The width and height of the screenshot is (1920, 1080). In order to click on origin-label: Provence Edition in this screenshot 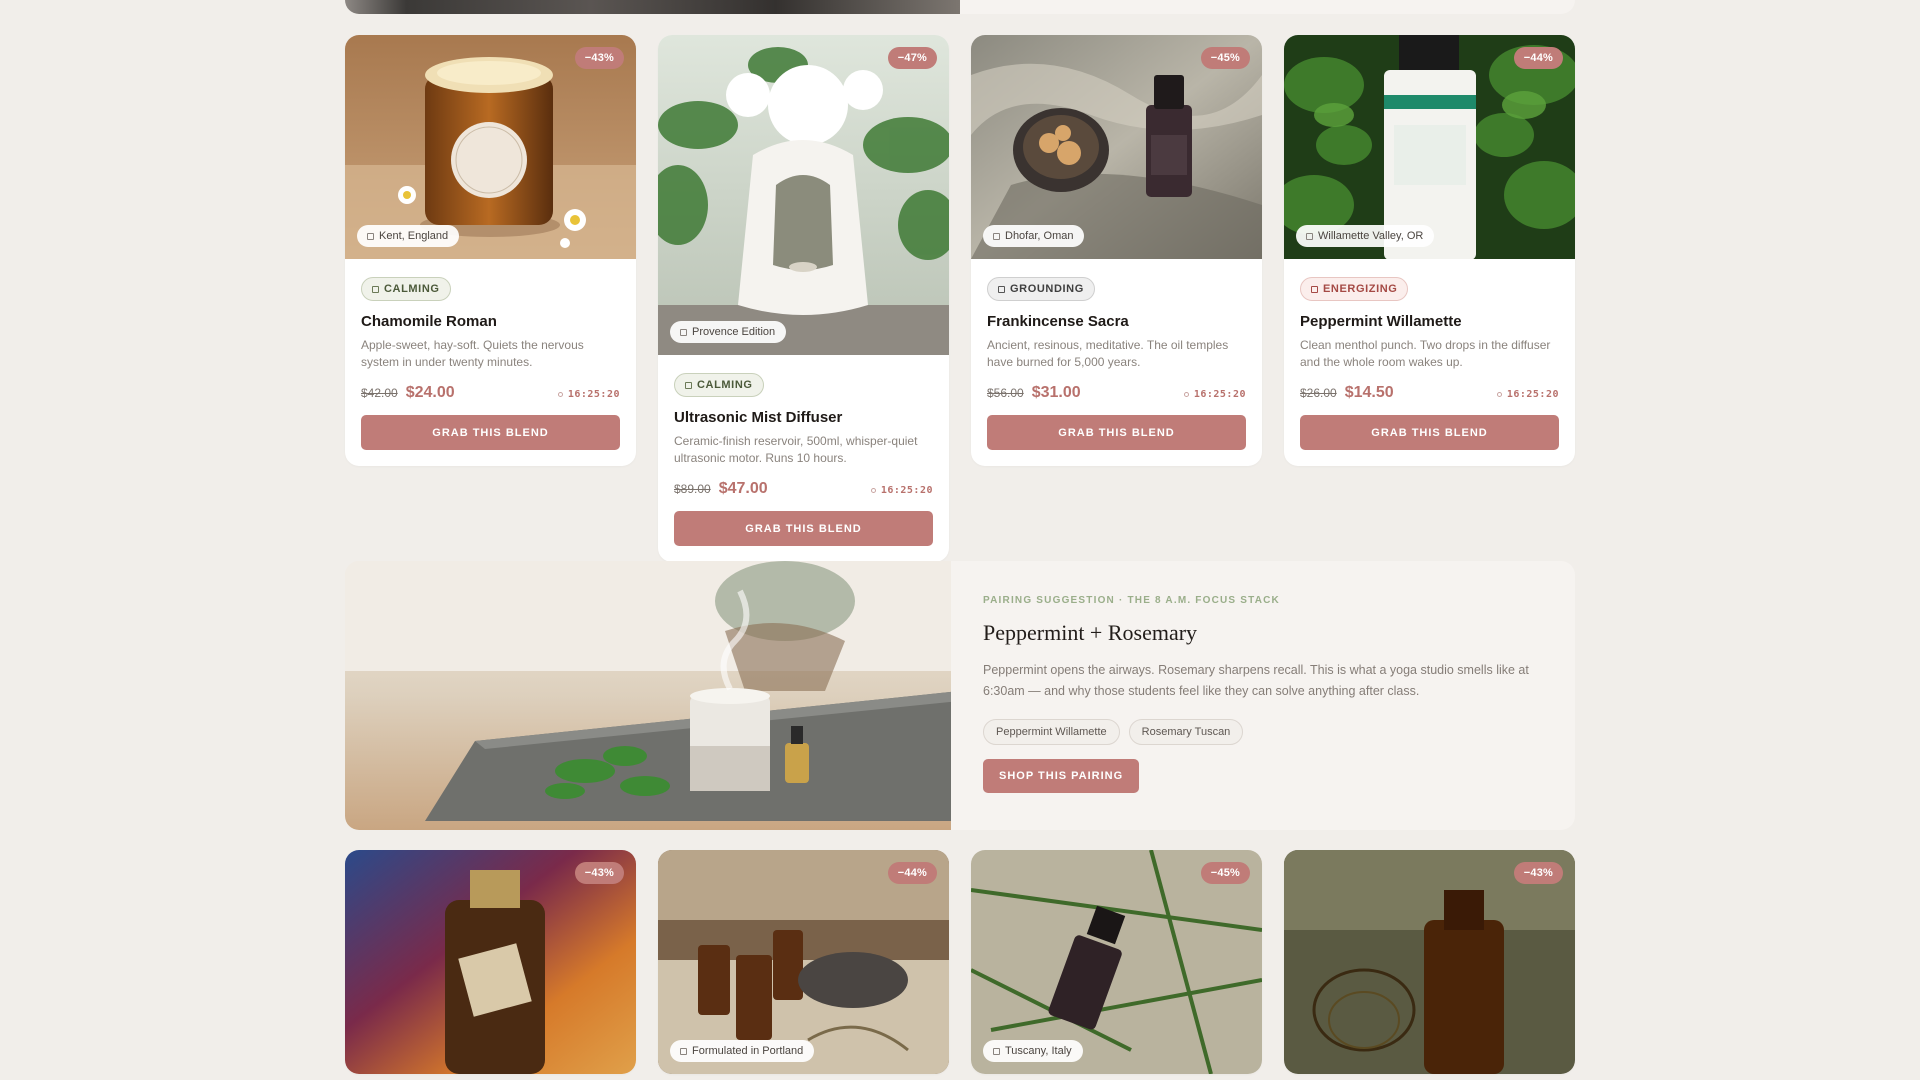, I will do `click(734, 332)`.